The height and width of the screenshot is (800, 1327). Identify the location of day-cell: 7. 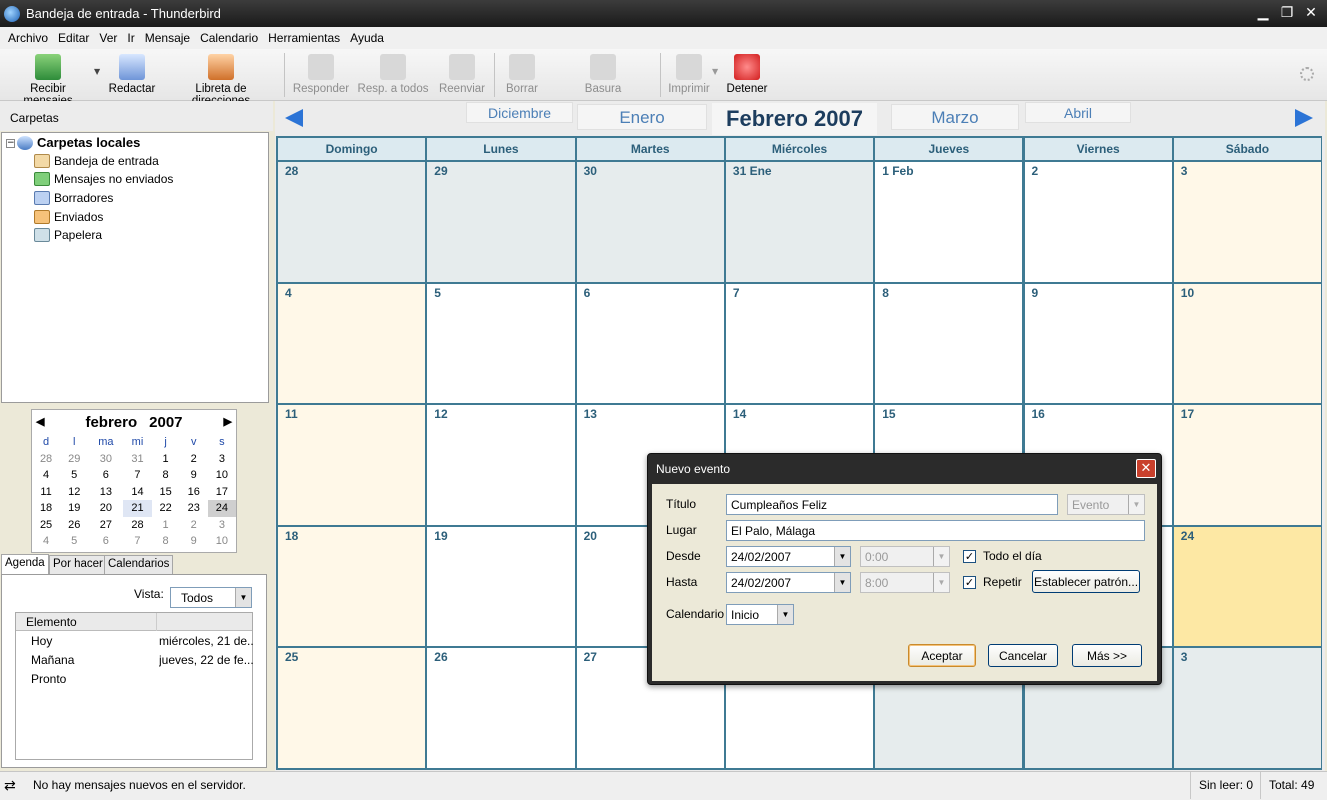
(799, 343).